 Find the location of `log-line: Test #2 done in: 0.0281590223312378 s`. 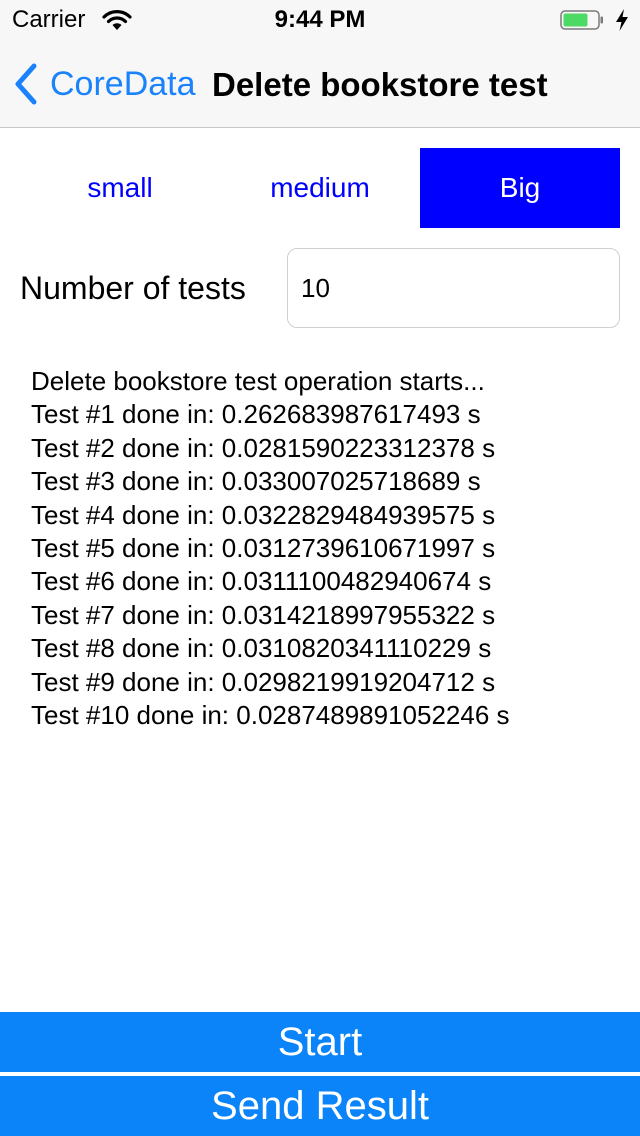

log-line: Test #2 done in: 0.0281590223312378 s is located at coordinates (263, 447).